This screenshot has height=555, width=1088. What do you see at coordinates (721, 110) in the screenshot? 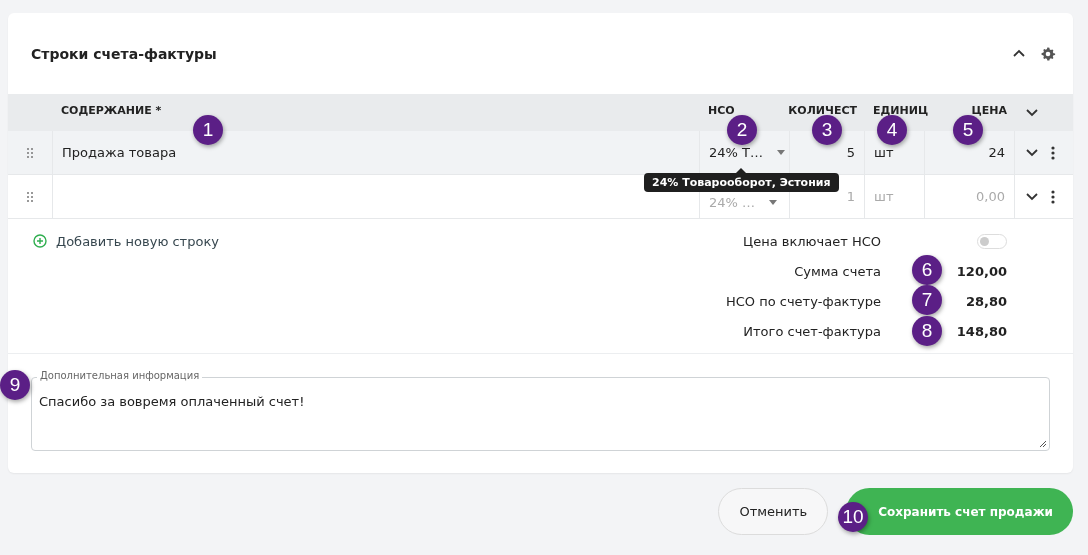
I see `column-header: НСО` at bounding box center [721, 110].